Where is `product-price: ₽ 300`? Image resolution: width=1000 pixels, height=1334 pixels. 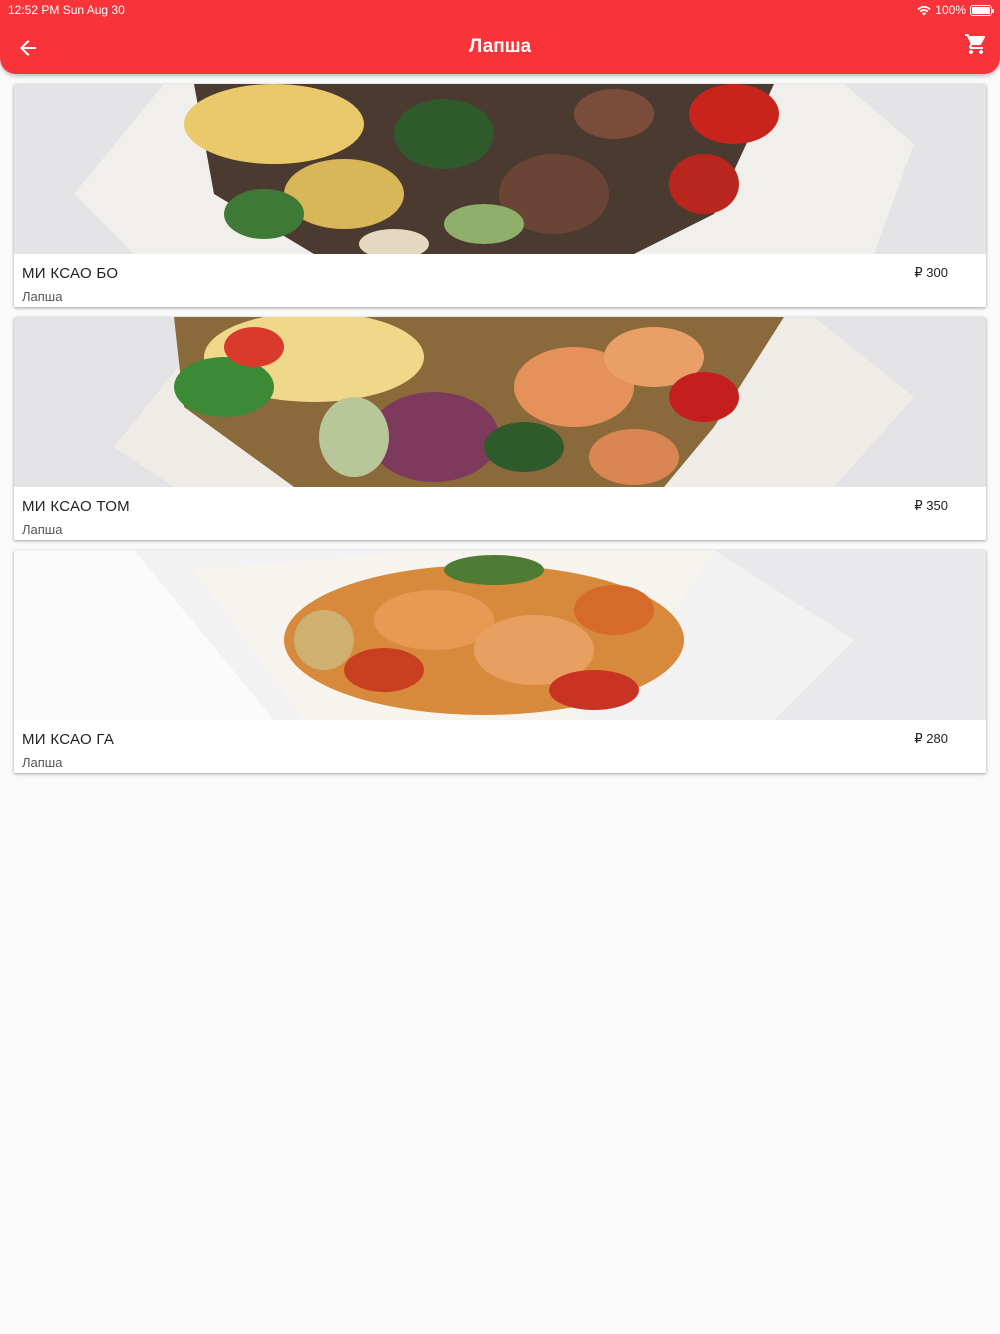
product-price: ₽ 300 is located at coordinates (931, 272).